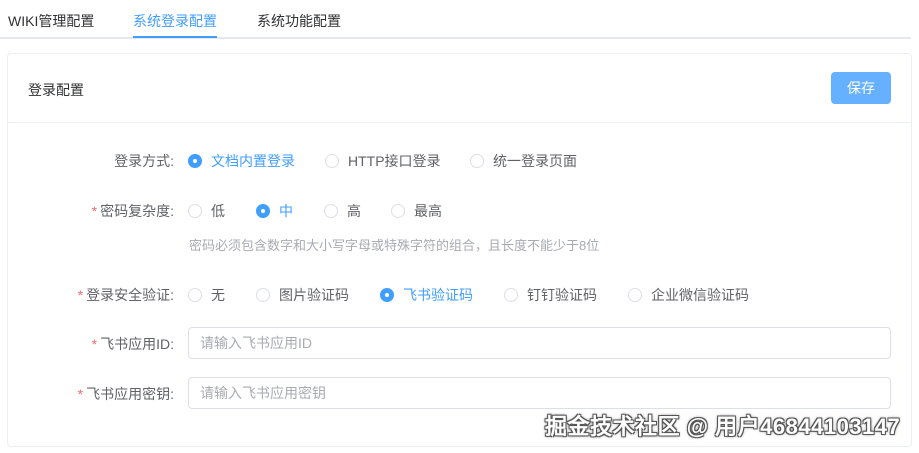  I want to click on password-complexity-hint: 密码必须包含数字和大小写字母或特殊字符的组合，且长度不能少于8位, so click(394, 245).